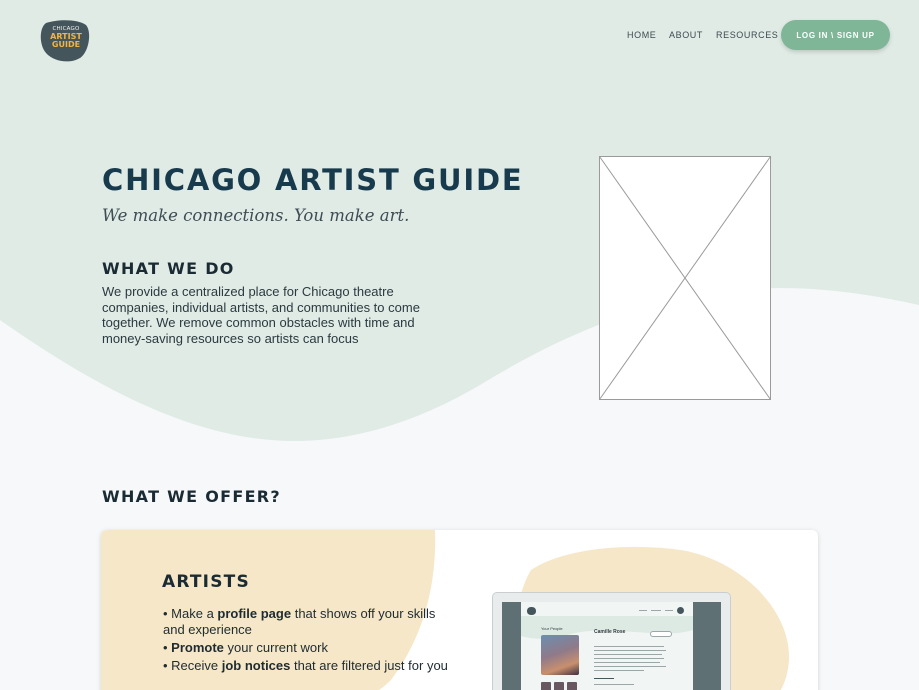 Image resolution: width=919 pixels, height=690 pixels. I want to click on site-logo: CHICAGO ARTIST GUIDE, so click(65, 41).